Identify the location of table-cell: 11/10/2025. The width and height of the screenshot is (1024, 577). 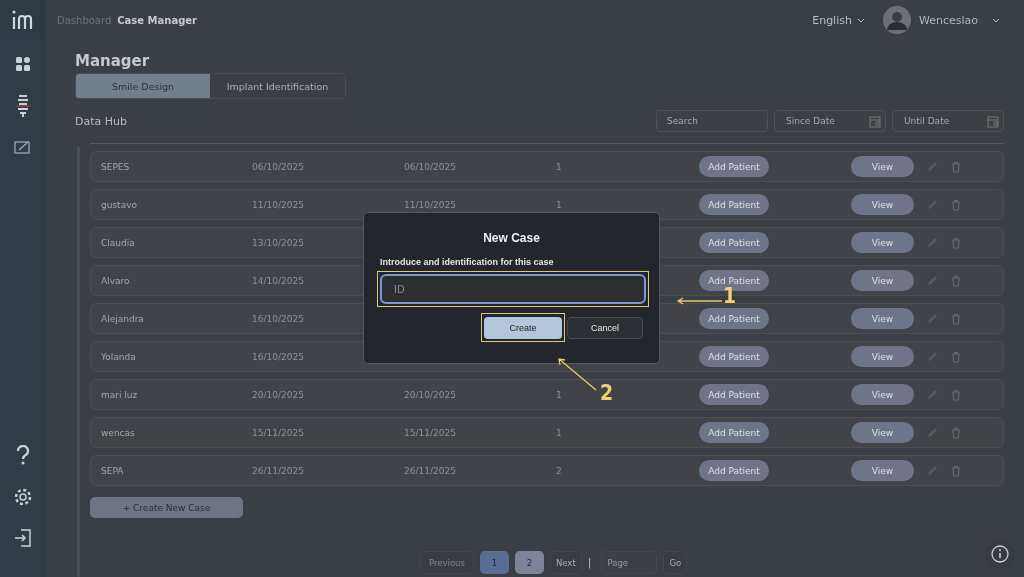
(430, 204).